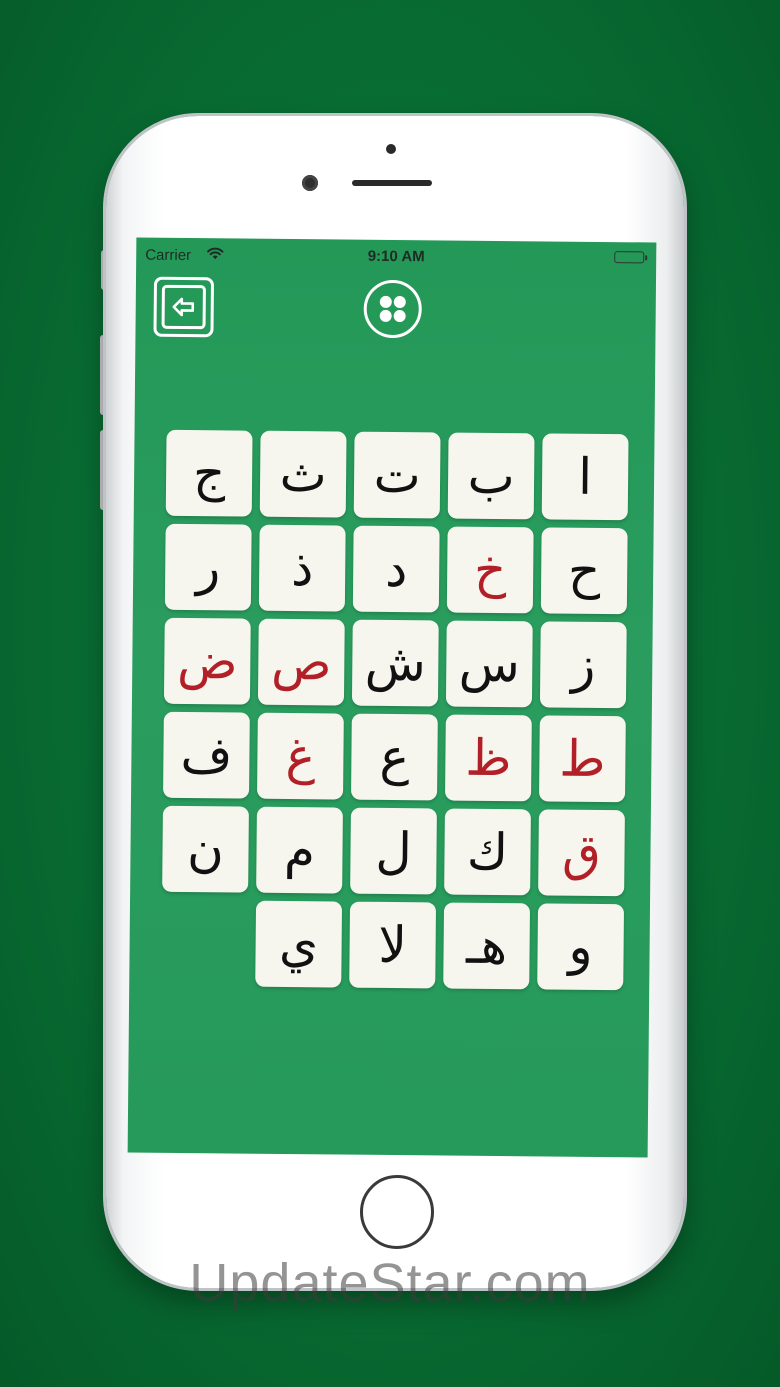  I want to click on letter-tile: ف, so click(206, 755).